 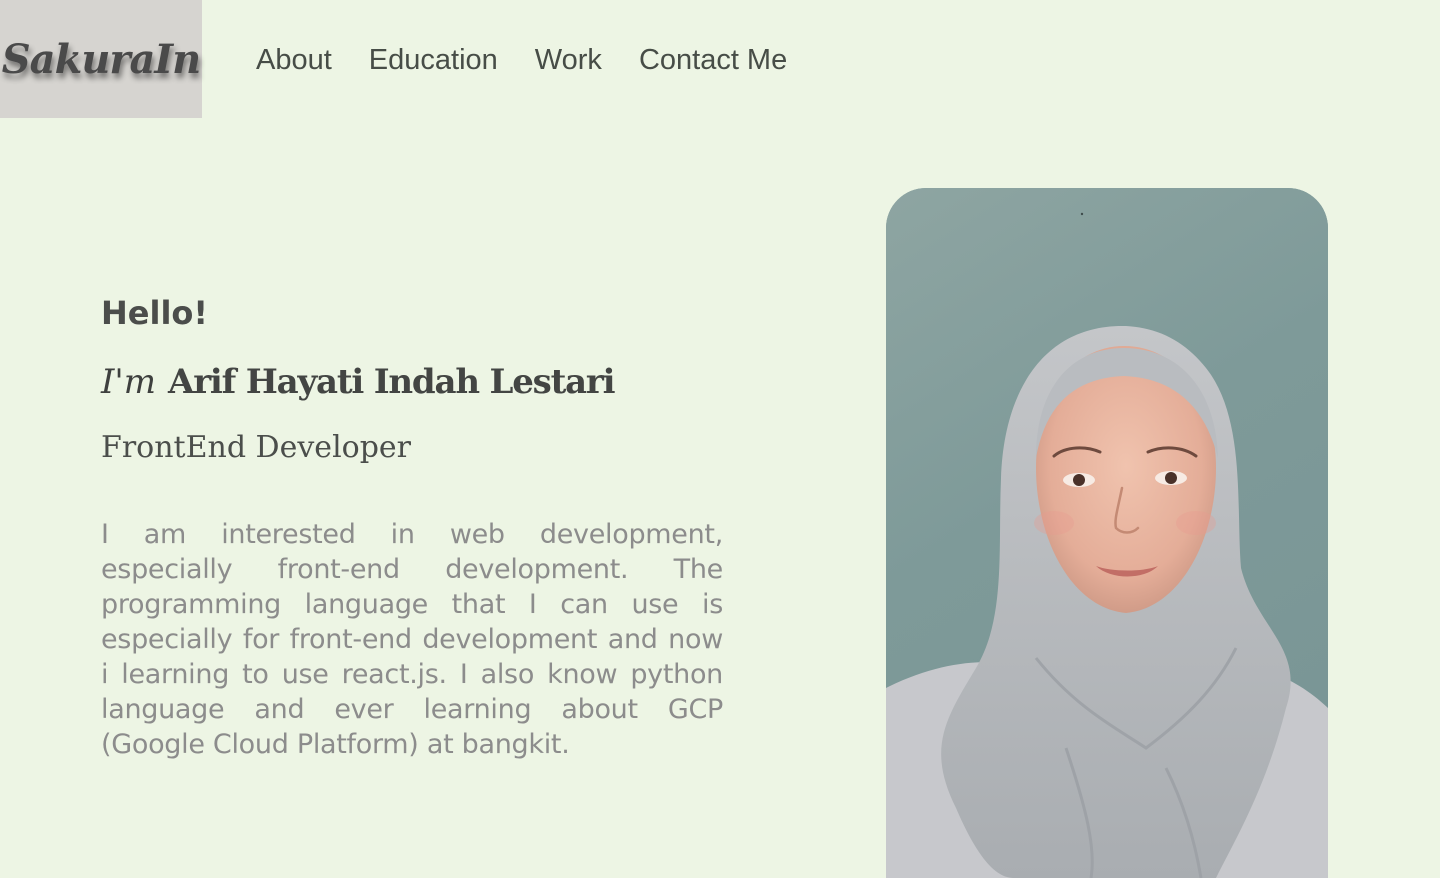 What do you see at coordinates (521, 60) in the screenshot?
I see `main-nav: About Education Work Contact Me` at bounding box center [521, 60].